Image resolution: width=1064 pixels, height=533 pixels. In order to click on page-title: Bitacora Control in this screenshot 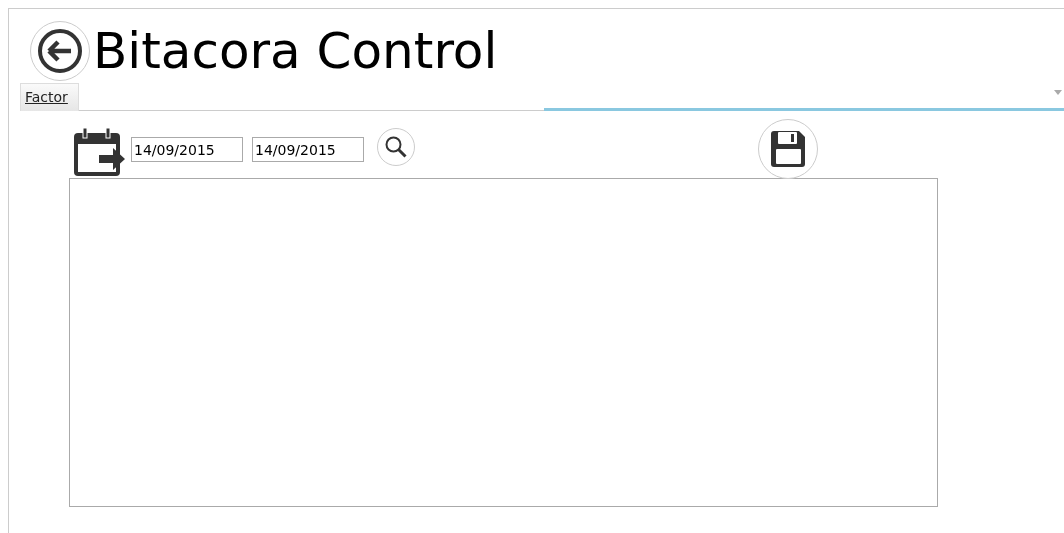, I will do `click(295, 51)`.